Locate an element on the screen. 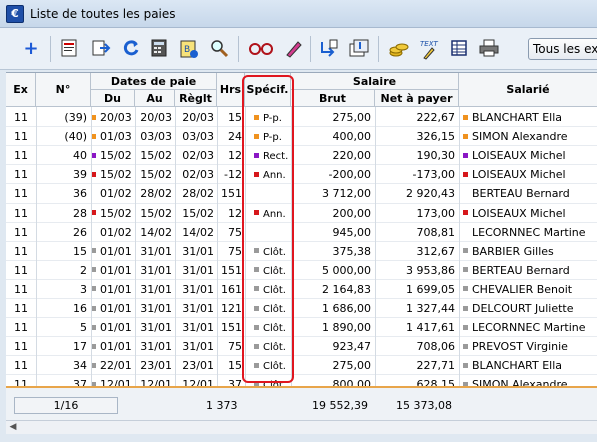 This screenshot has height=442, width=597. add-icon: + is located at coordinates (31, 49).